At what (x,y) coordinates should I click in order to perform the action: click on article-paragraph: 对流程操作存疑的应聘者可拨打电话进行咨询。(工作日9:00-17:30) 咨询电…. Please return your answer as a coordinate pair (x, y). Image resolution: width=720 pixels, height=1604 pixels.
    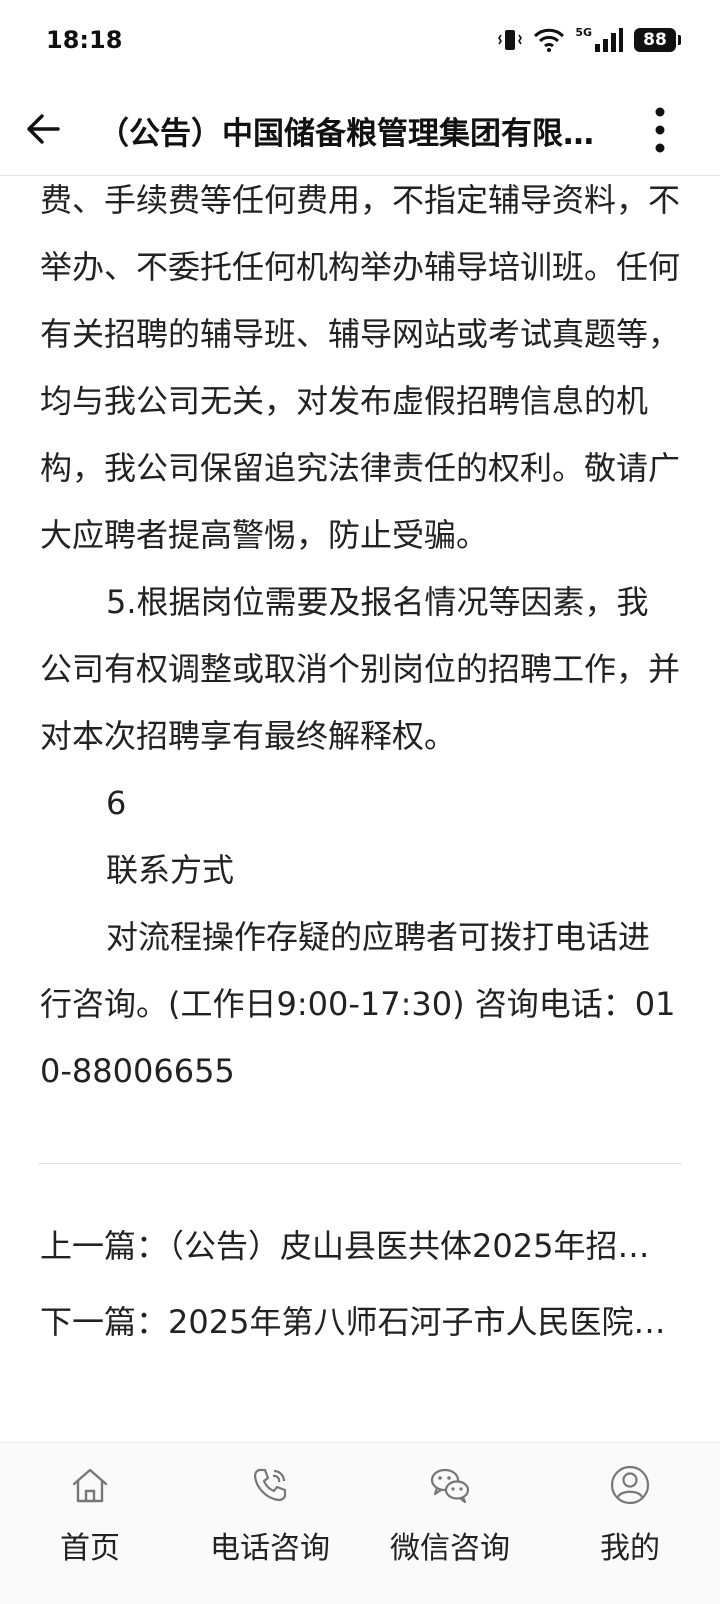
    Looking at the image, I should click on (358, 1004).